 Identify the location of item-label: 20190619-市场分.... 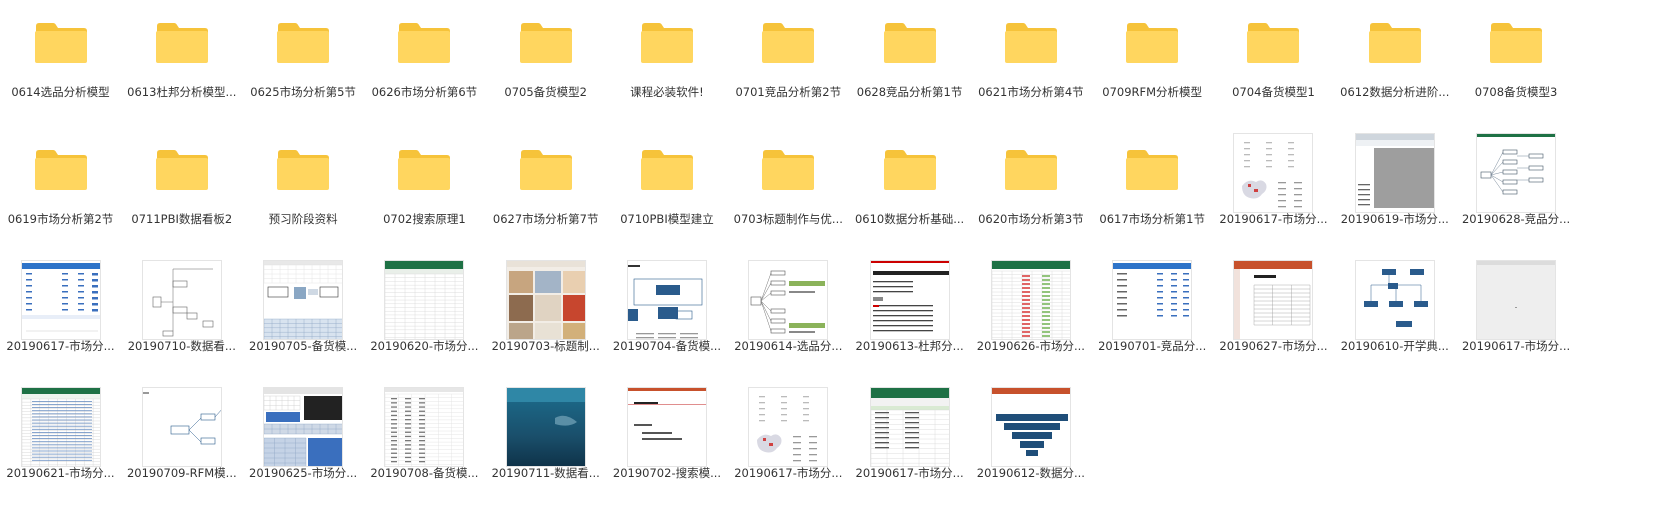
(1394, 219).